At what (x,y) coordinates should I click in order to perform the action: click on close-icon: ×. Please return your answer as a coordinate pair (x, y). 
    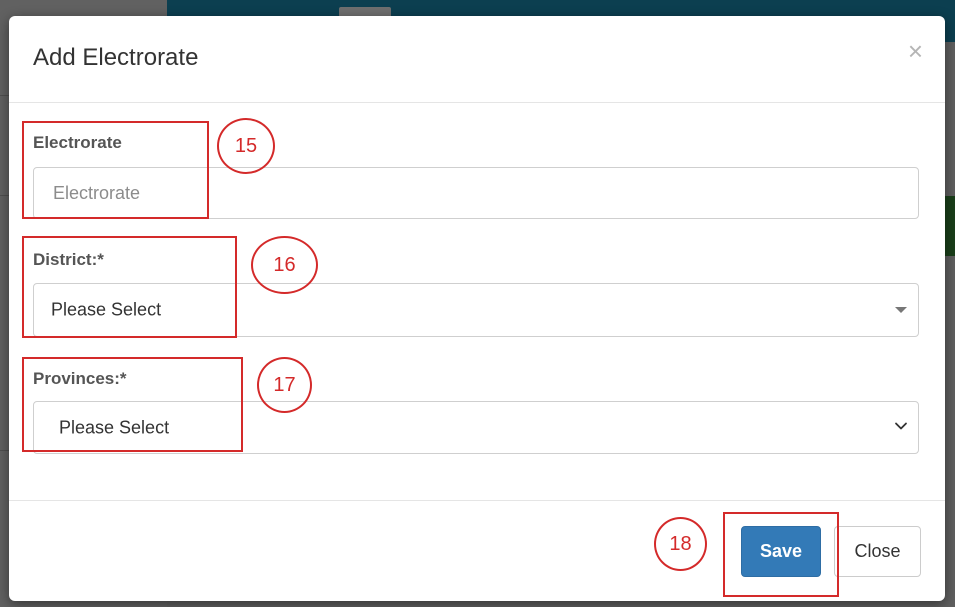
    Looking at the image, I should click on (915, 51).